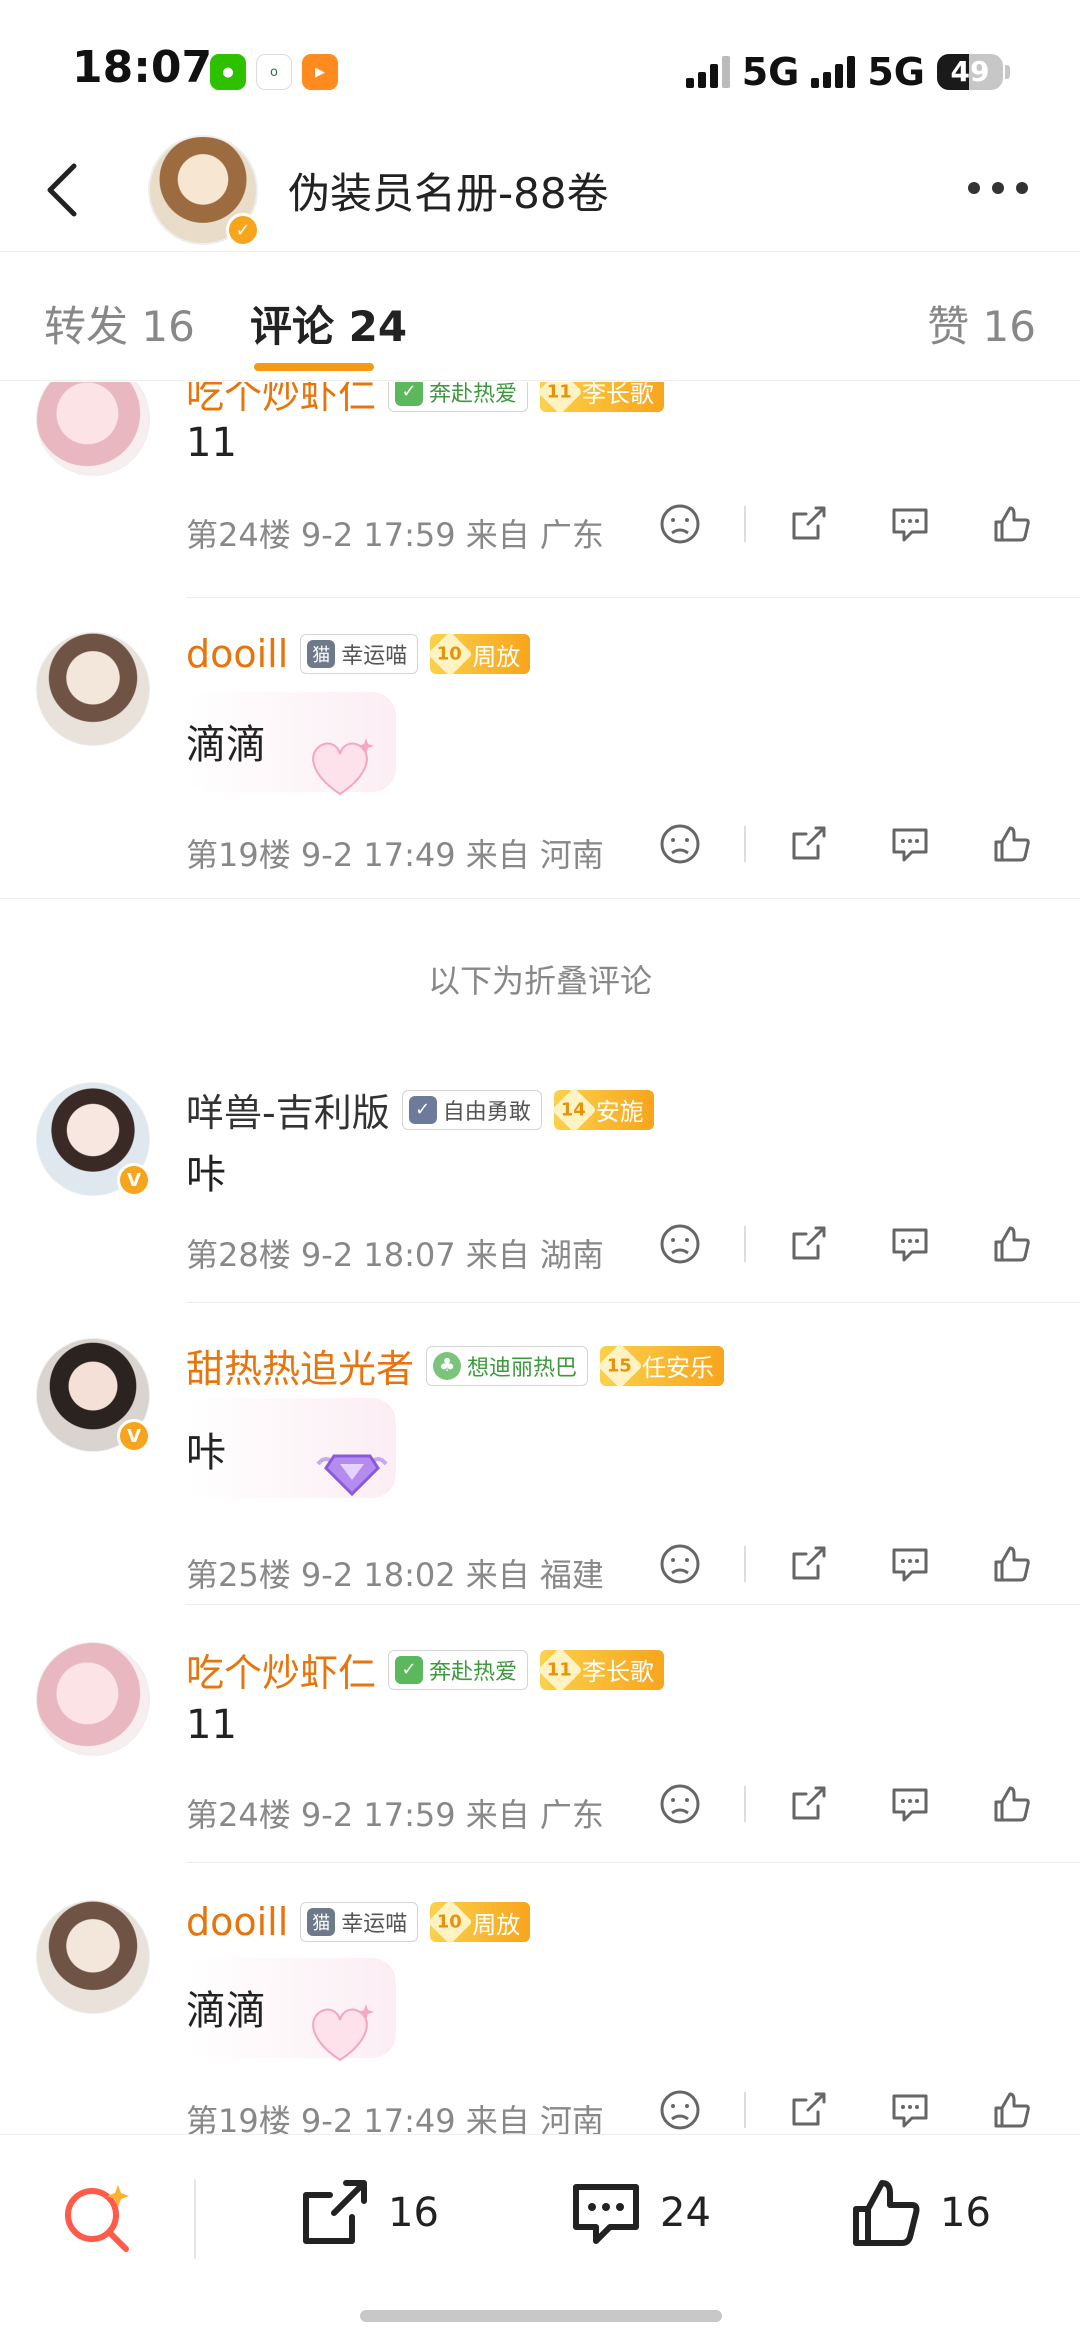  Describe the element at coordinates (685, 2213) in the screenshot. I see `comment-count: 24` at that location.